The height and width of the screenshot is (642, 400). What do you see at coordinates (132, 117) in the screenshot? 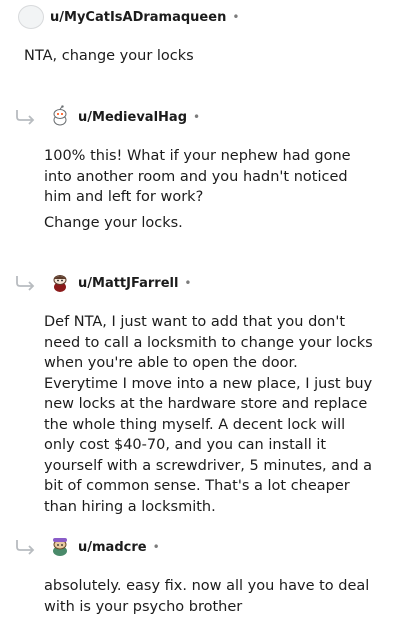
I see `username: u/MedievalHag` at bounding box center [132, 117].